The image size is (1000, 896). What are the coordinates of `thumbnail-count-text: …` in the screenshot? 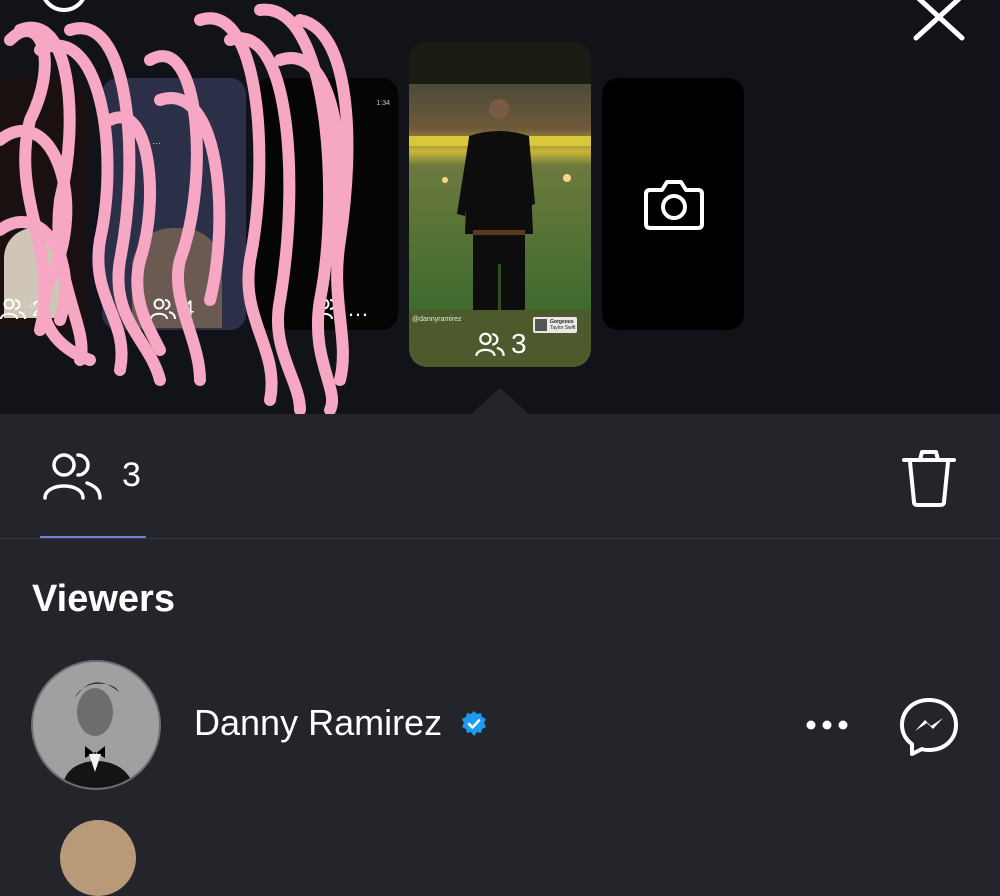 It's located at (358, 308).